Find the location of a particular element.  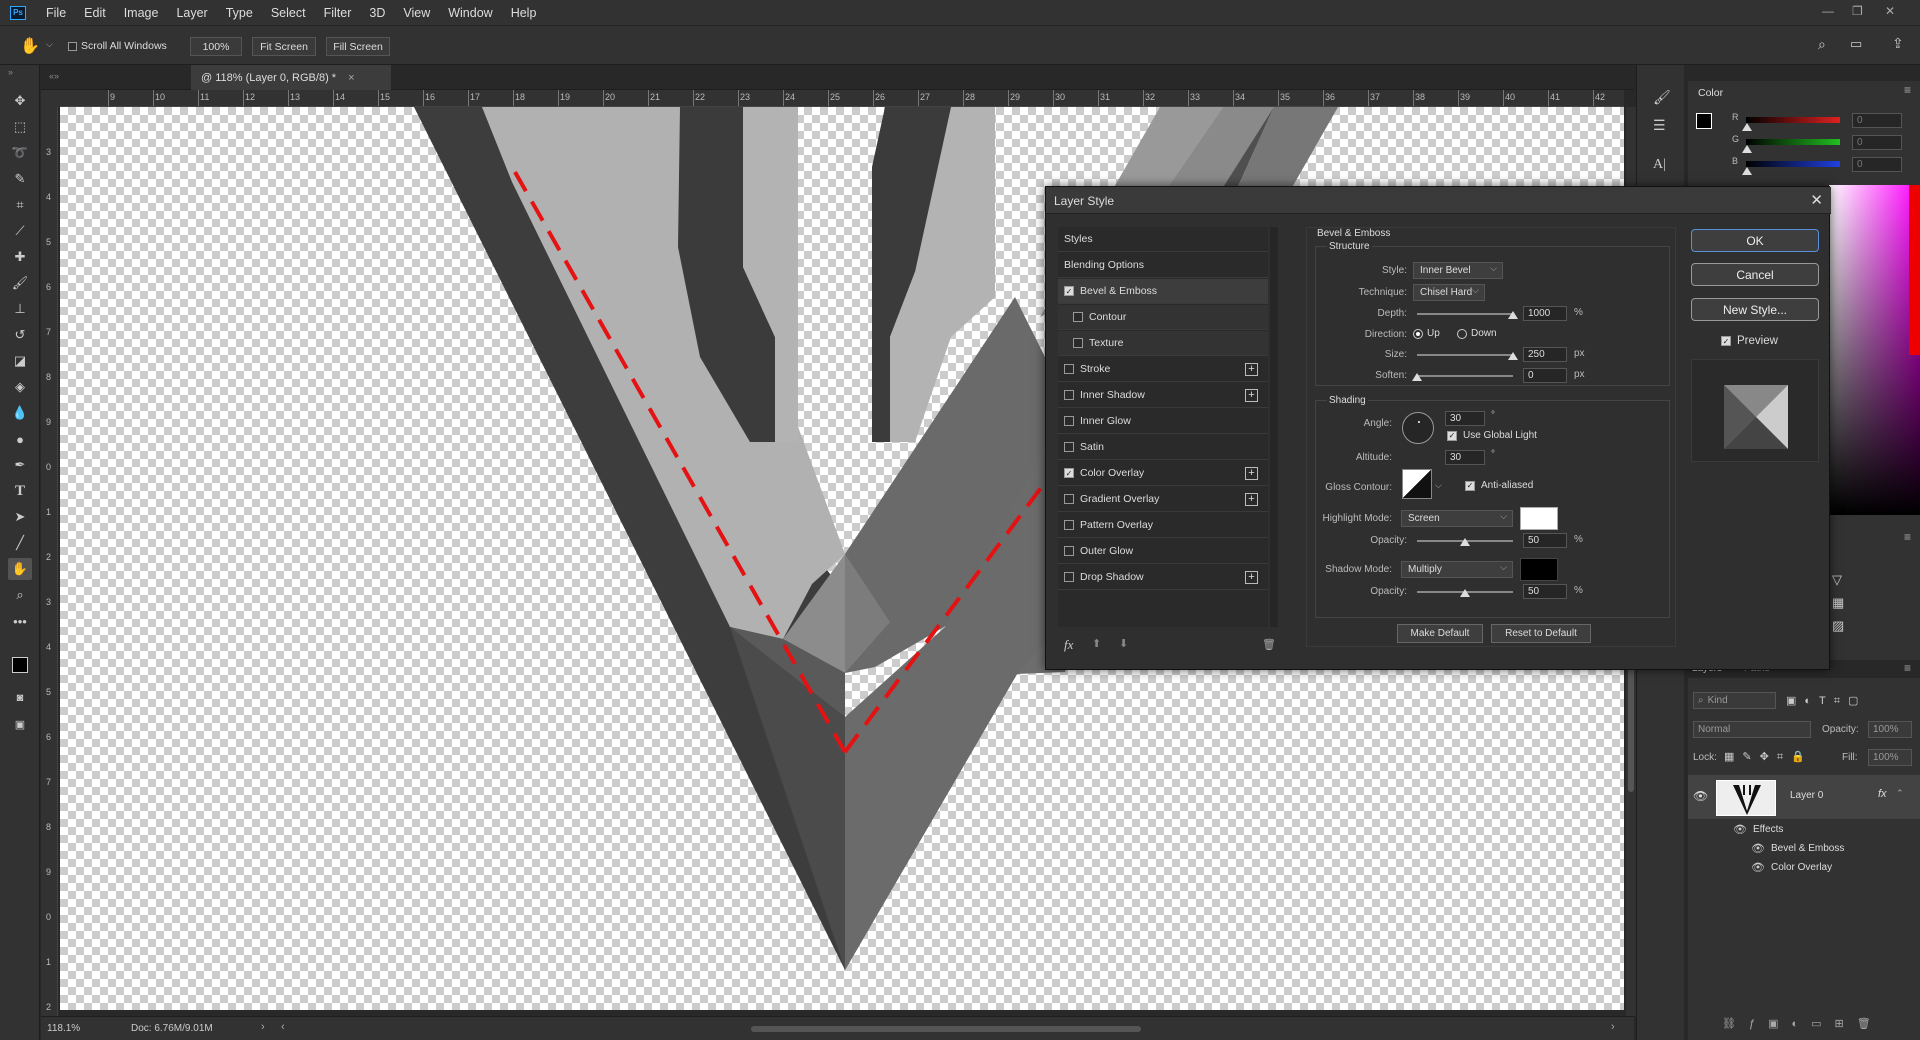

collapse-icon: «» is located at coordinates (54, 76).